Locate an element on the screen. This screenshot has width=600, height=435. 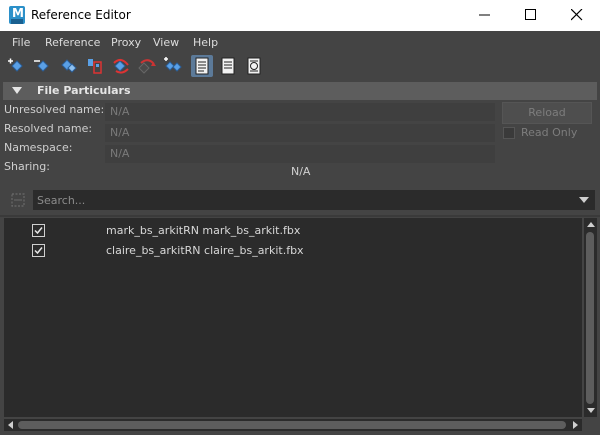
reference-row: mark_bs_arkitRN mark_bs_arkit.fbx is located at coordinates (293, 230).